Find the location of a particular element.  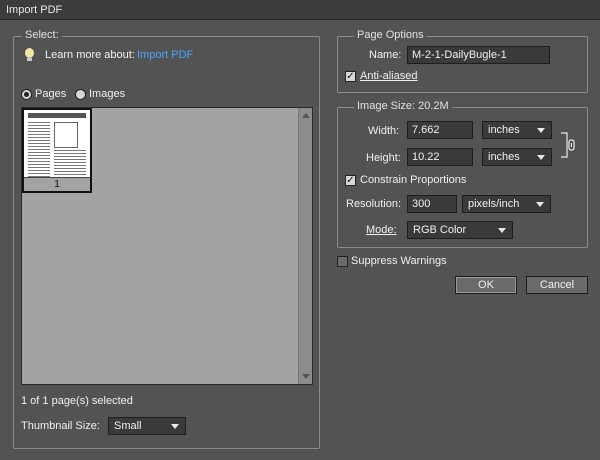

height-label: Height: is located at coordinates (383, 158).